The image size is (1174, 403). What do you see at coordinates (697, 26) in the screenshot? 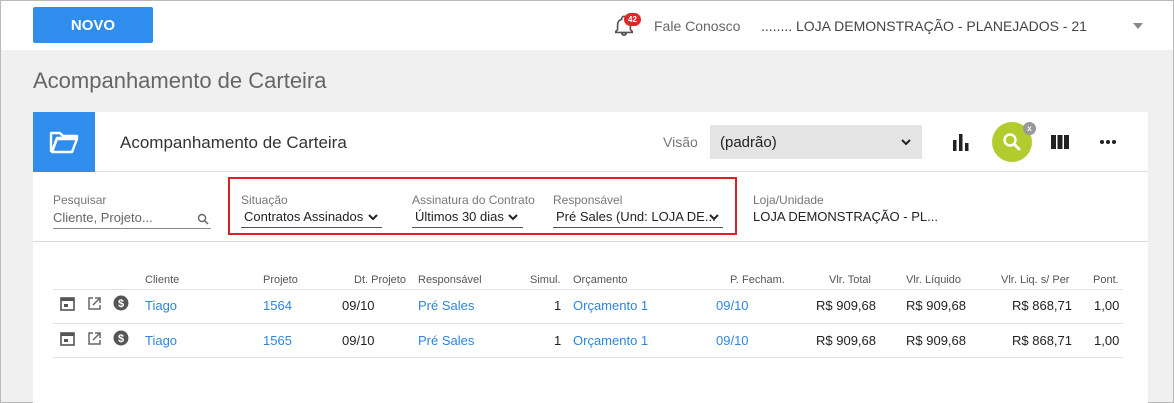
I see `fale-conosco-link: Fale Conosco` at bounding box center [697, 26].